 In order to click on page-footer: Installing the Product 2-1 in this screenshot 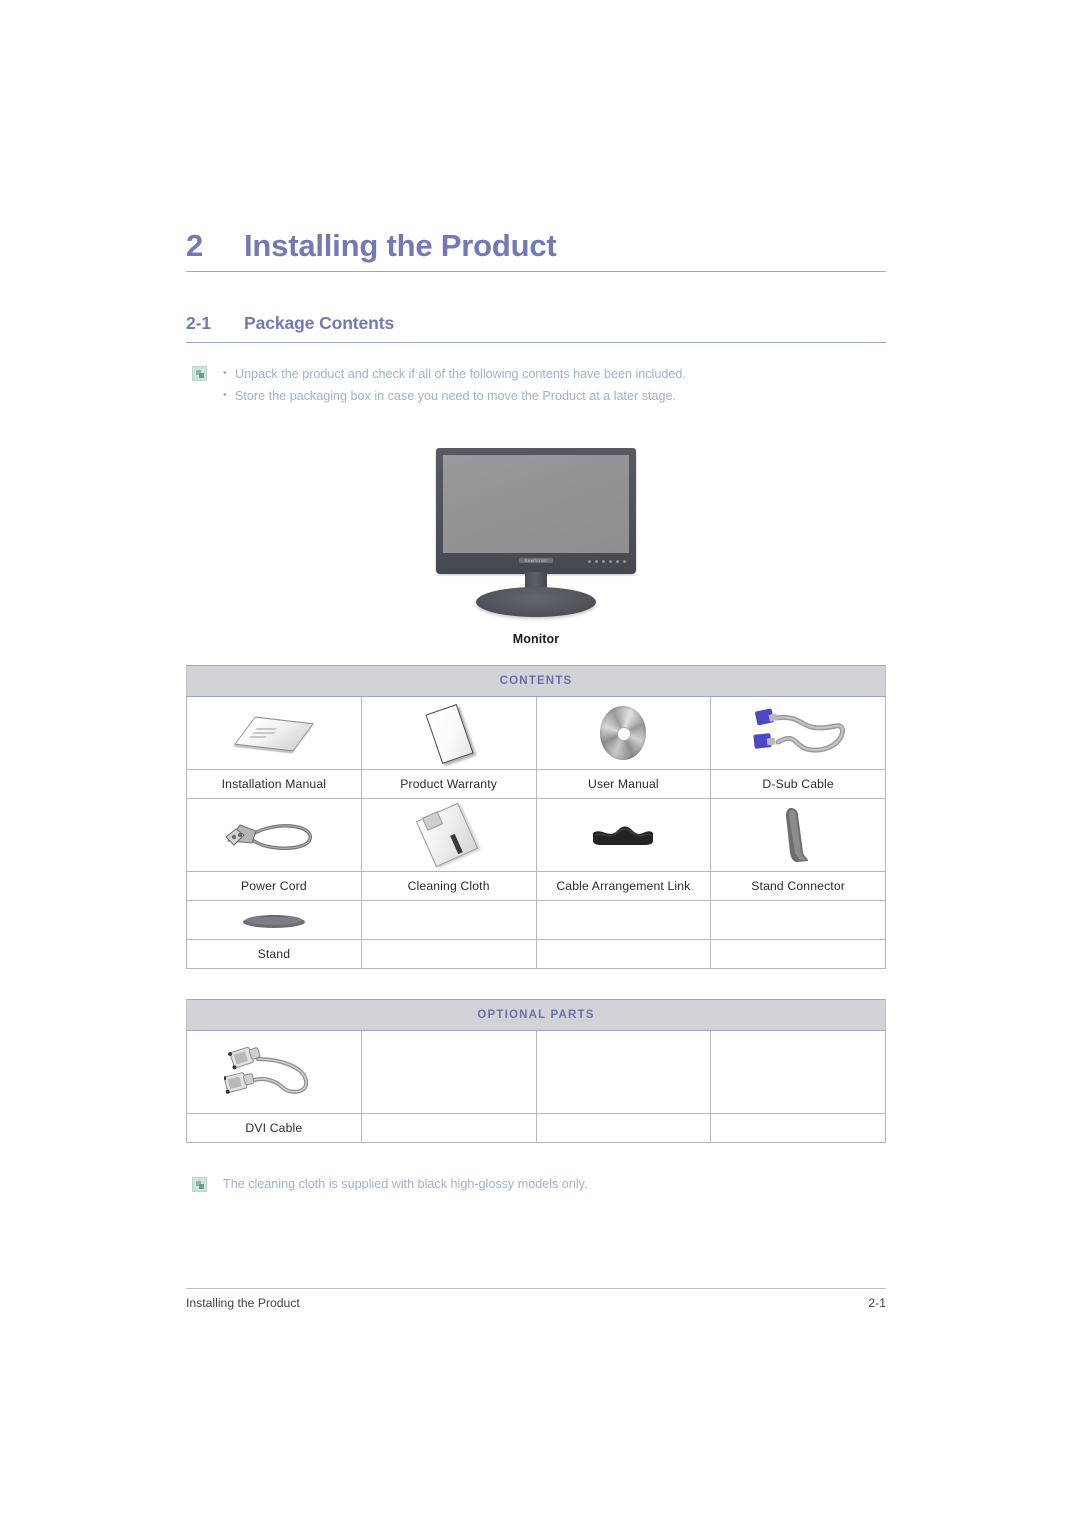, I will do `click(536, 1299)`.